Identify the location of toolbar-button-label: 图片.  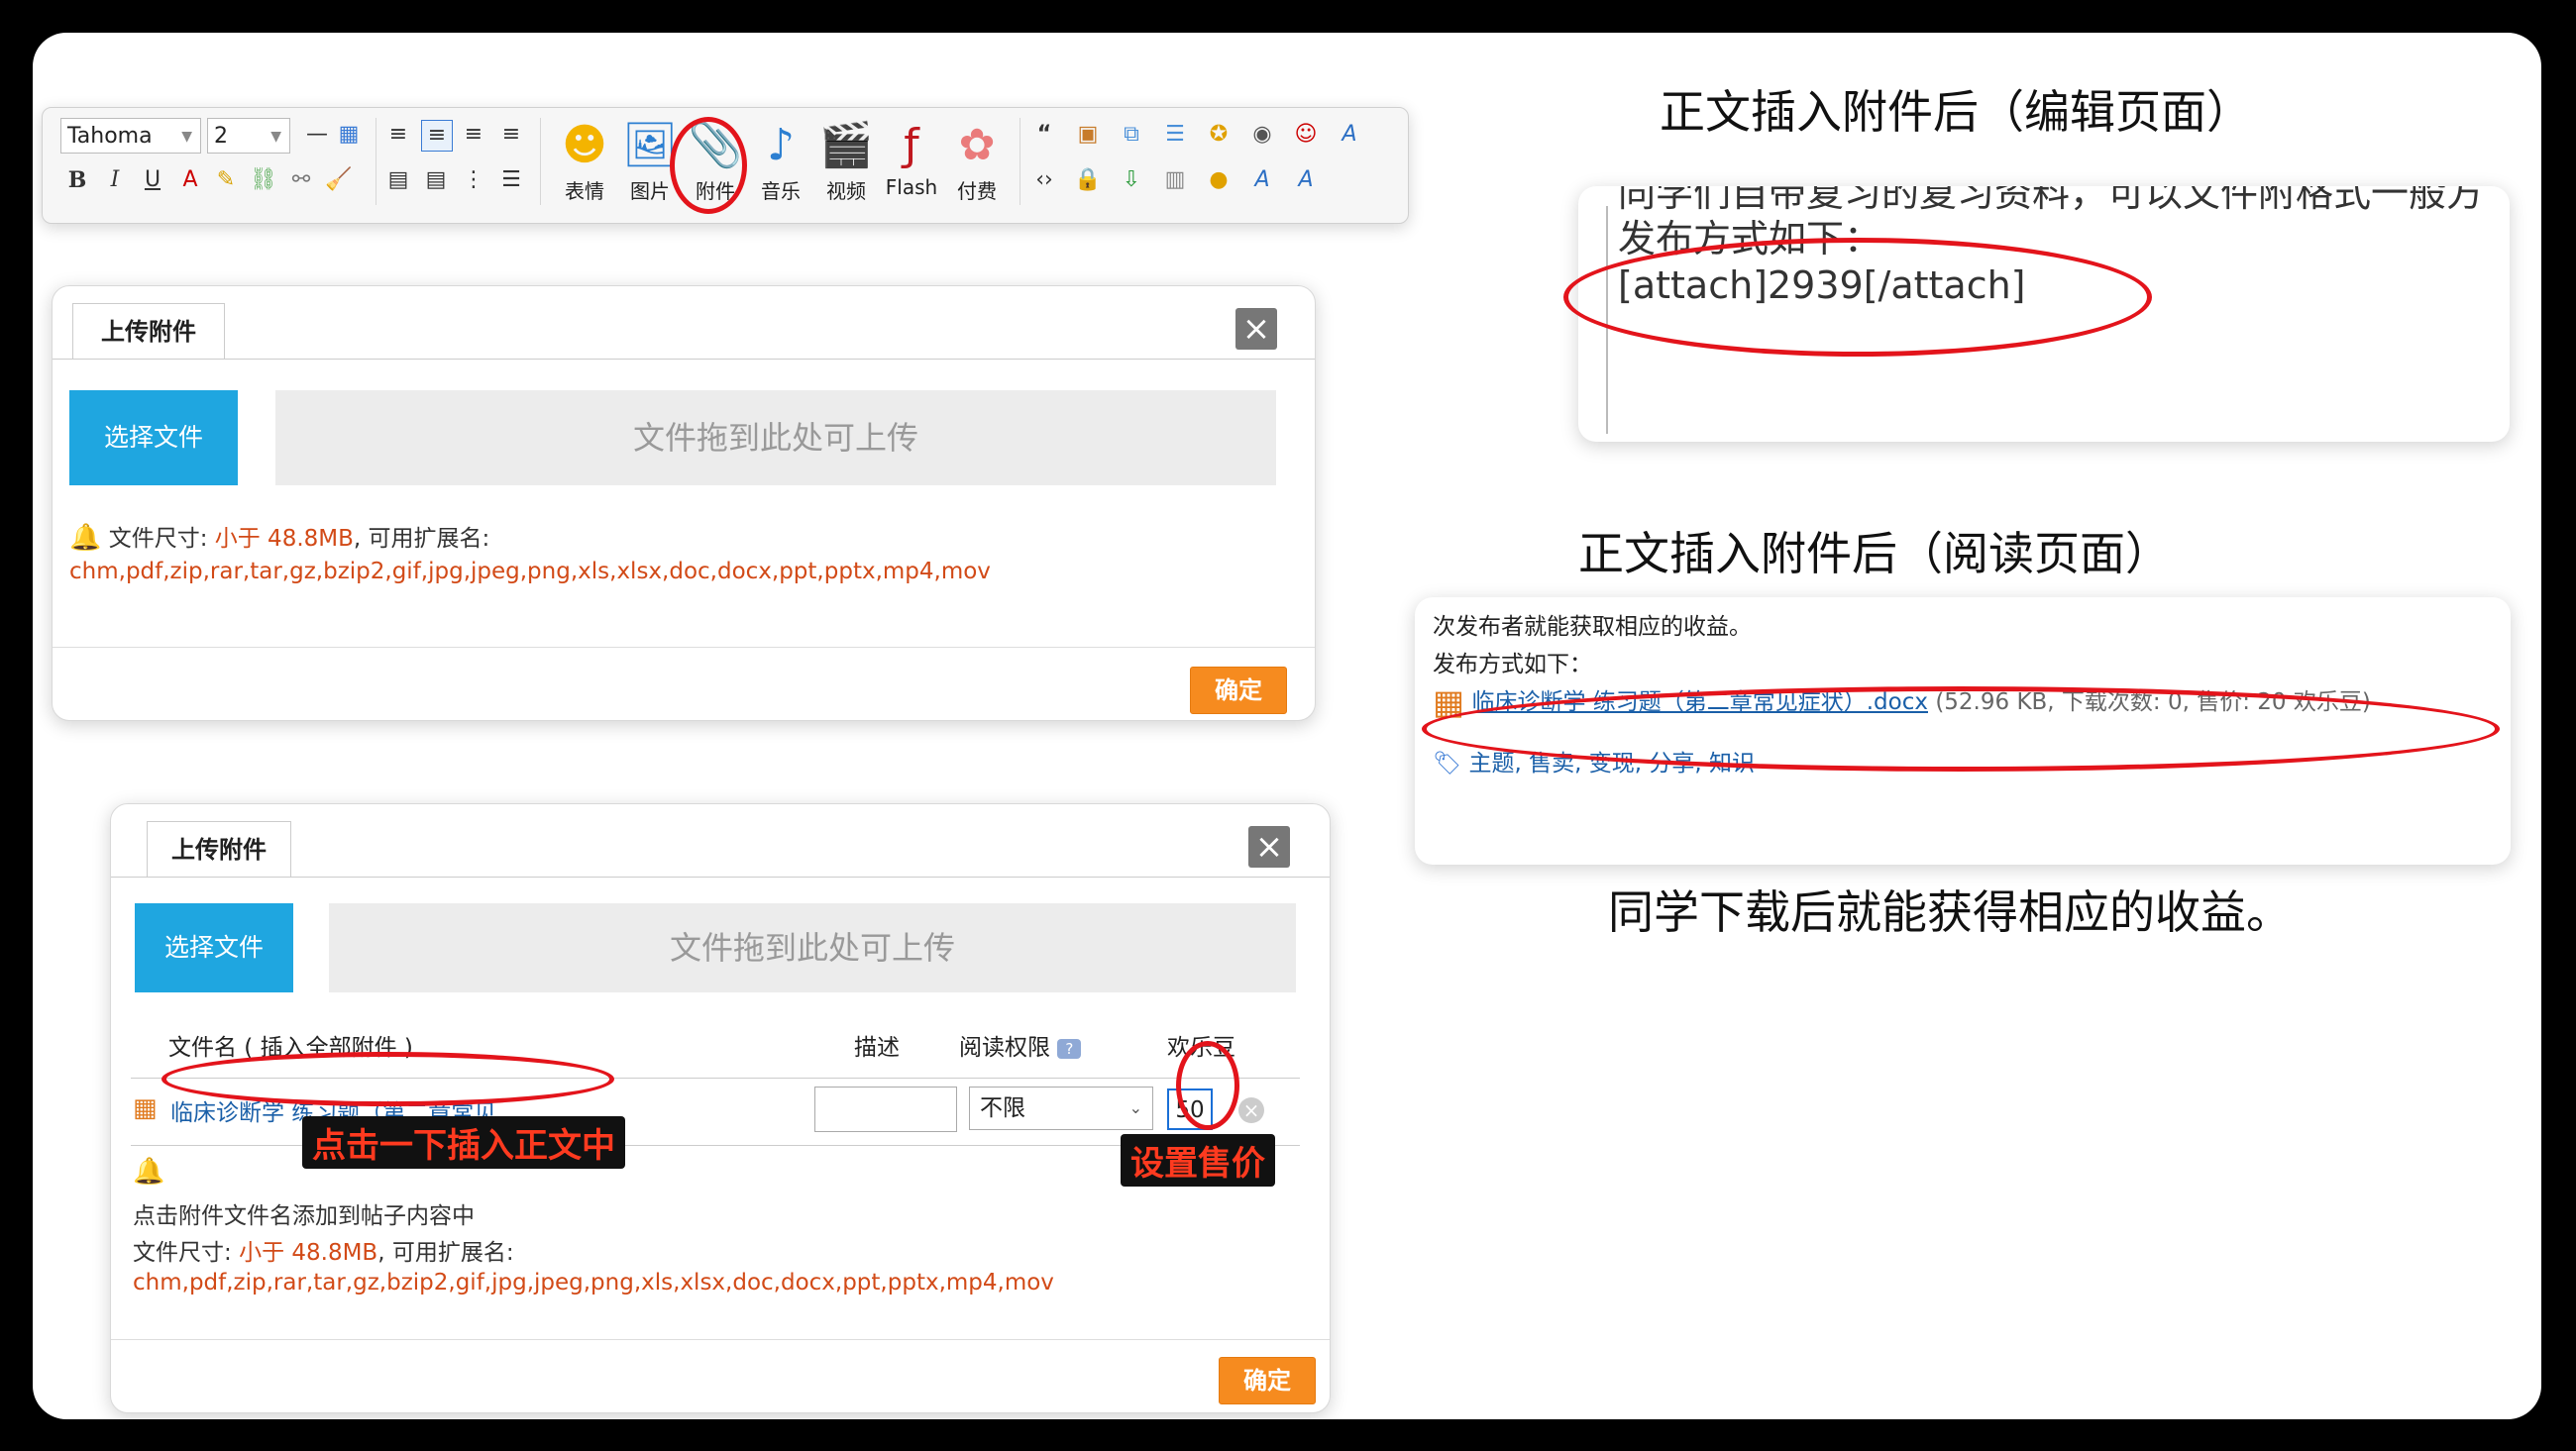
(650, 191).